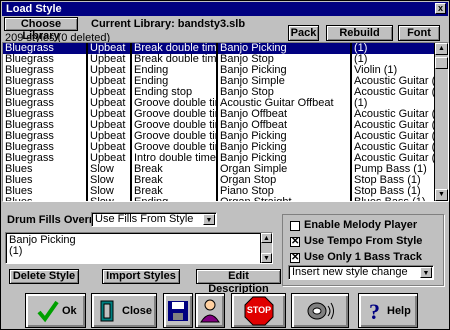 Image resolution: width=450 pixels, height=330 pixels. What do you see at coordinates (441, 63) in the screenshot?
I see `scroll-thumb` at bounding box center [441, 63].